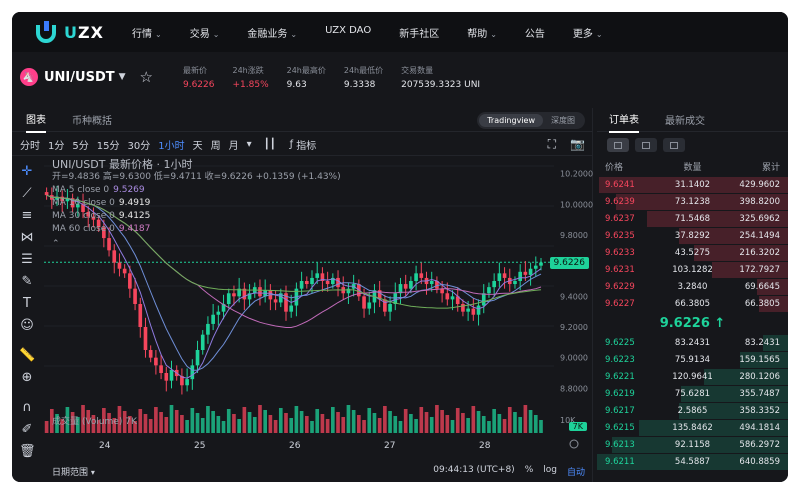 The image size is (800, 494). What do you see at coordinates (692, 287) in the screenshot?
I see `orderbook-row: 9.6229 3.2840 69.6645` at bounding box center [692, 287].